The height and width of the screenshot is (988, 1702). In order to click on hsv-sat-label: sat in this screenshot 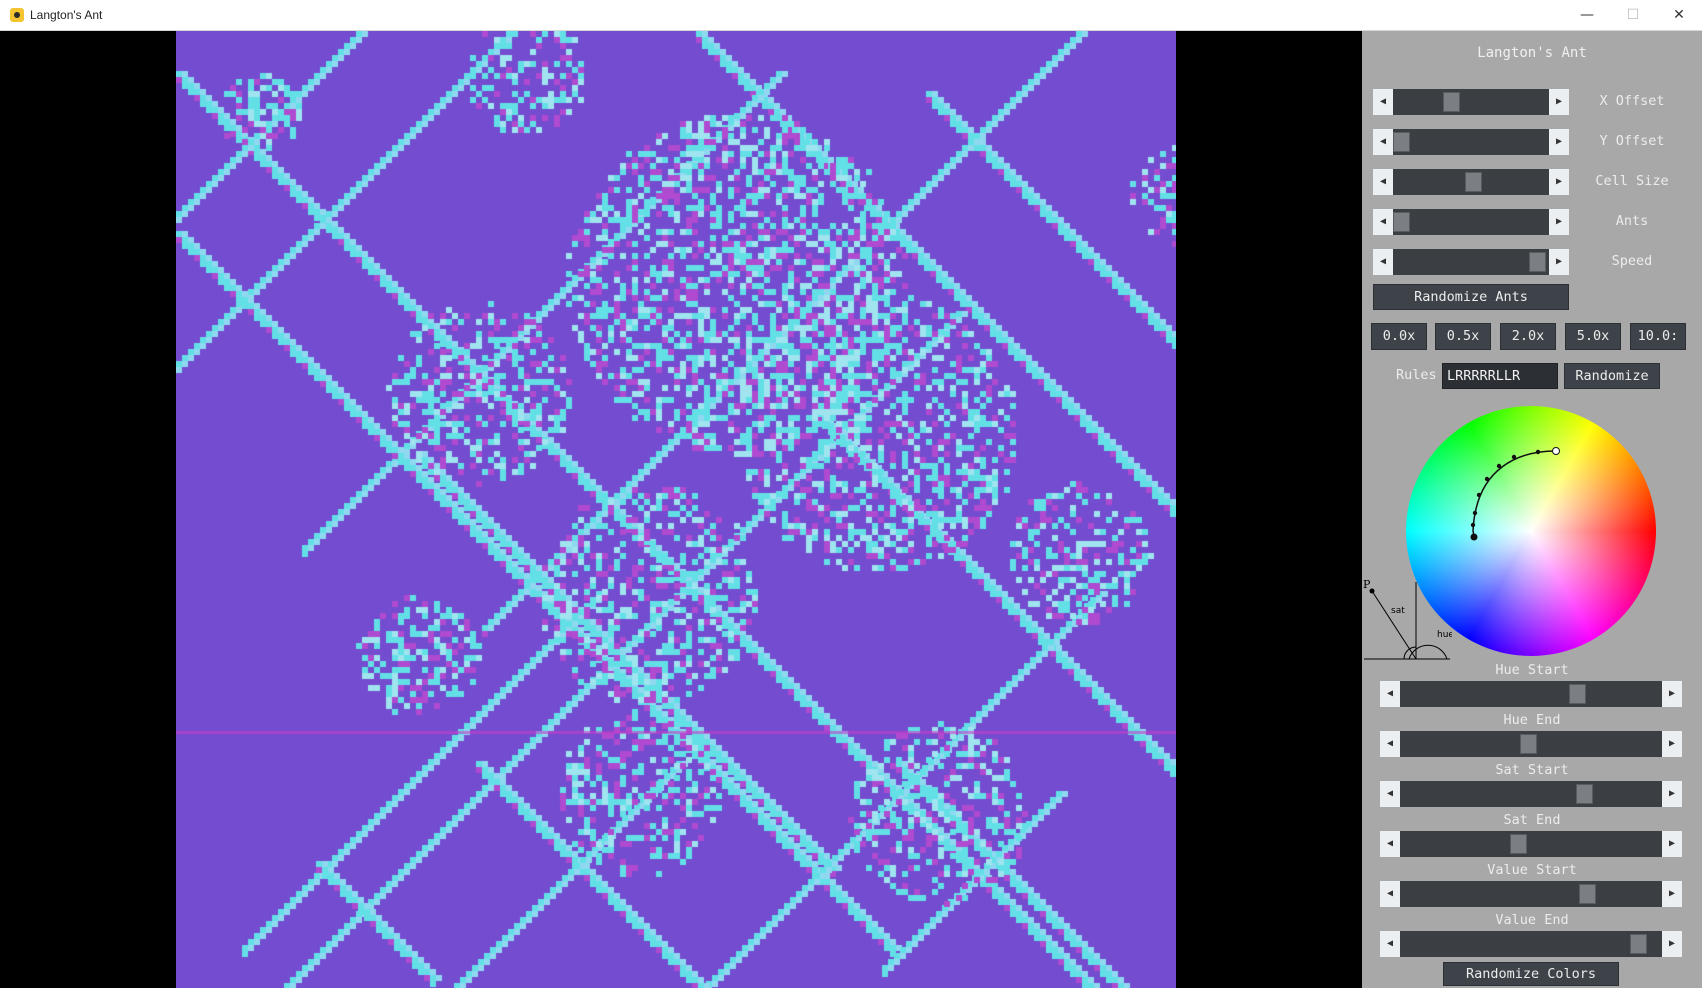, I will do `click(1398, 611)`.